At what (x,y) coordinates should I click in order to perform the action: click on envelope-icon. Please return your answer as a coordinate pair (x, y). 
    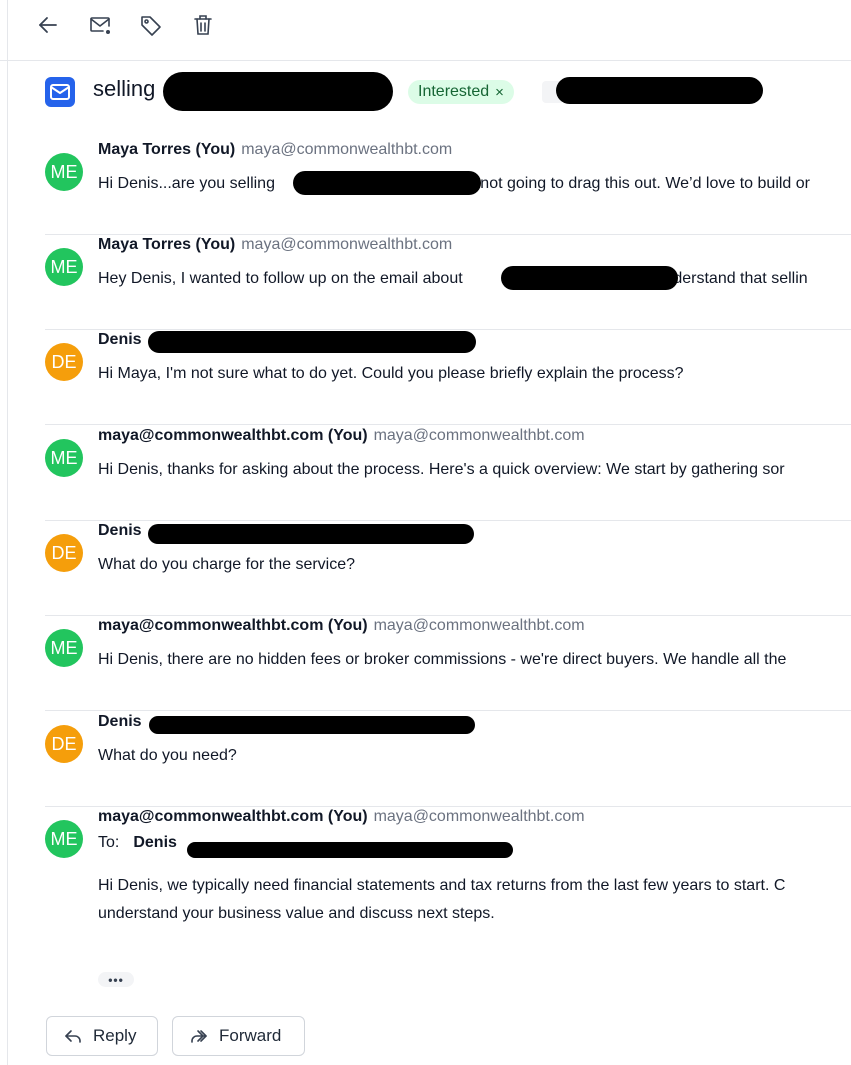
    Looking at the image, I should click on (60, 92).